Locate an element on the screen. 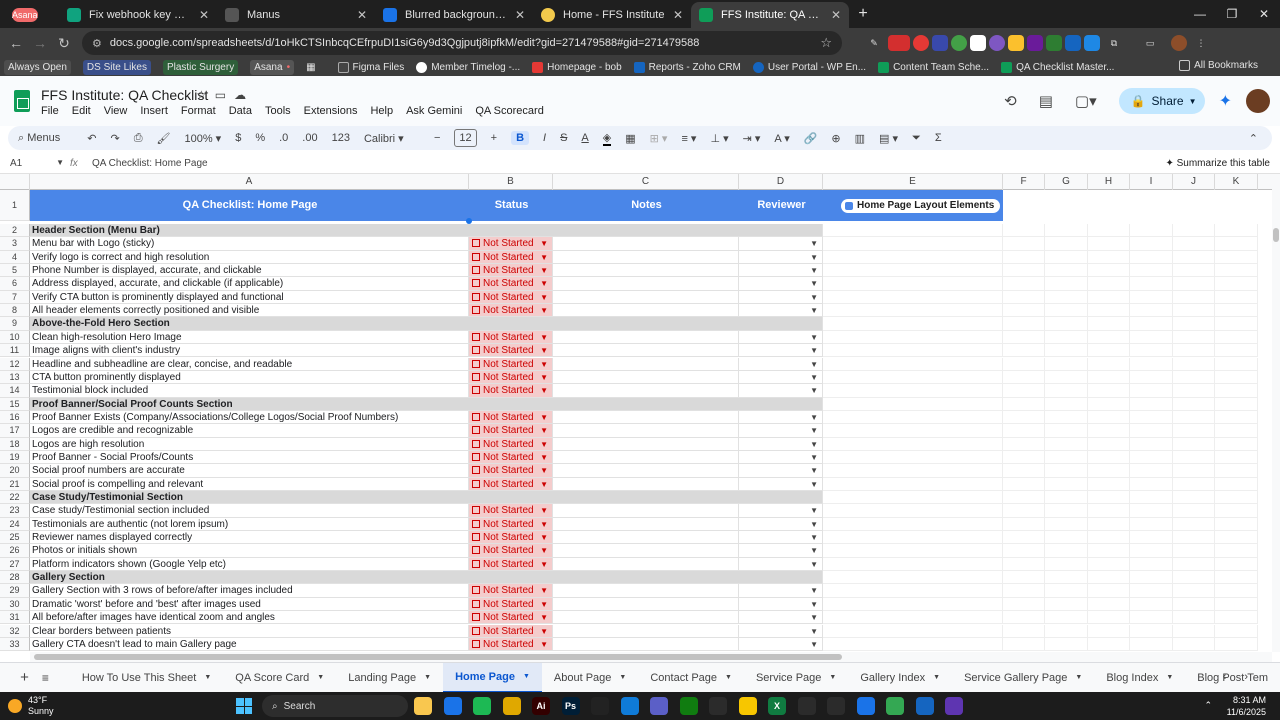 The width and height of the screenshot is (1280, 720). row-header: 24 is located at coordinates (15, 524).